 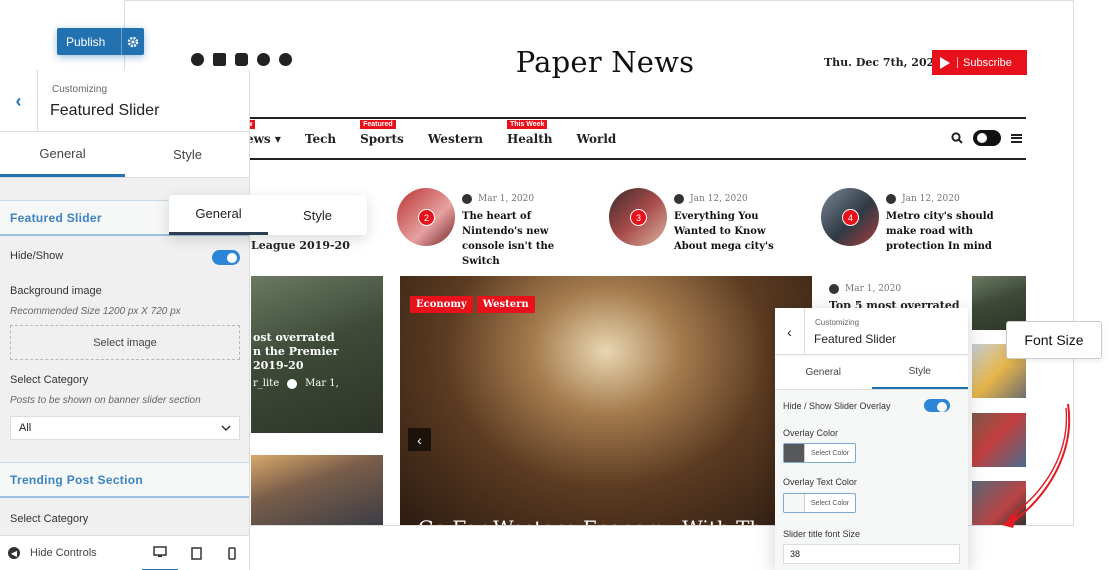 I want to click on hide-show-toggle, so click(x=226, y=257).